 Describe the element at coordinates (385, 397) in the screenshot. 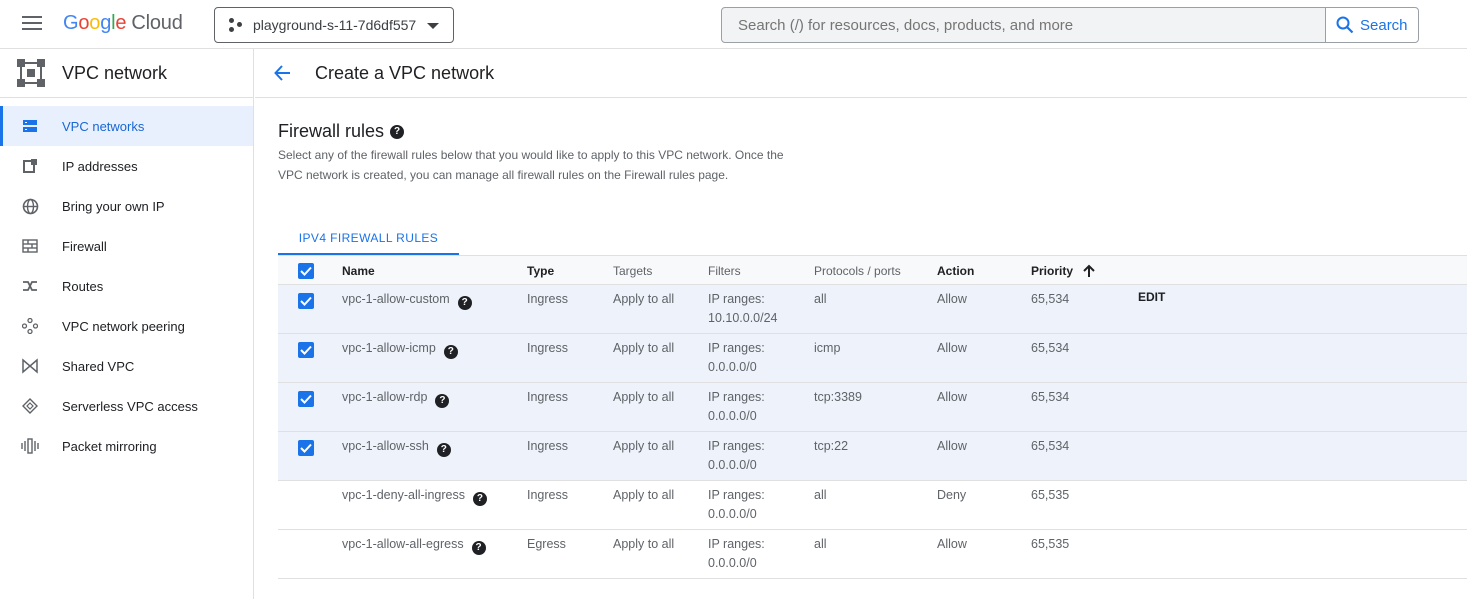

I see `rule-name: vpc-1-allow-rdp` at that location.